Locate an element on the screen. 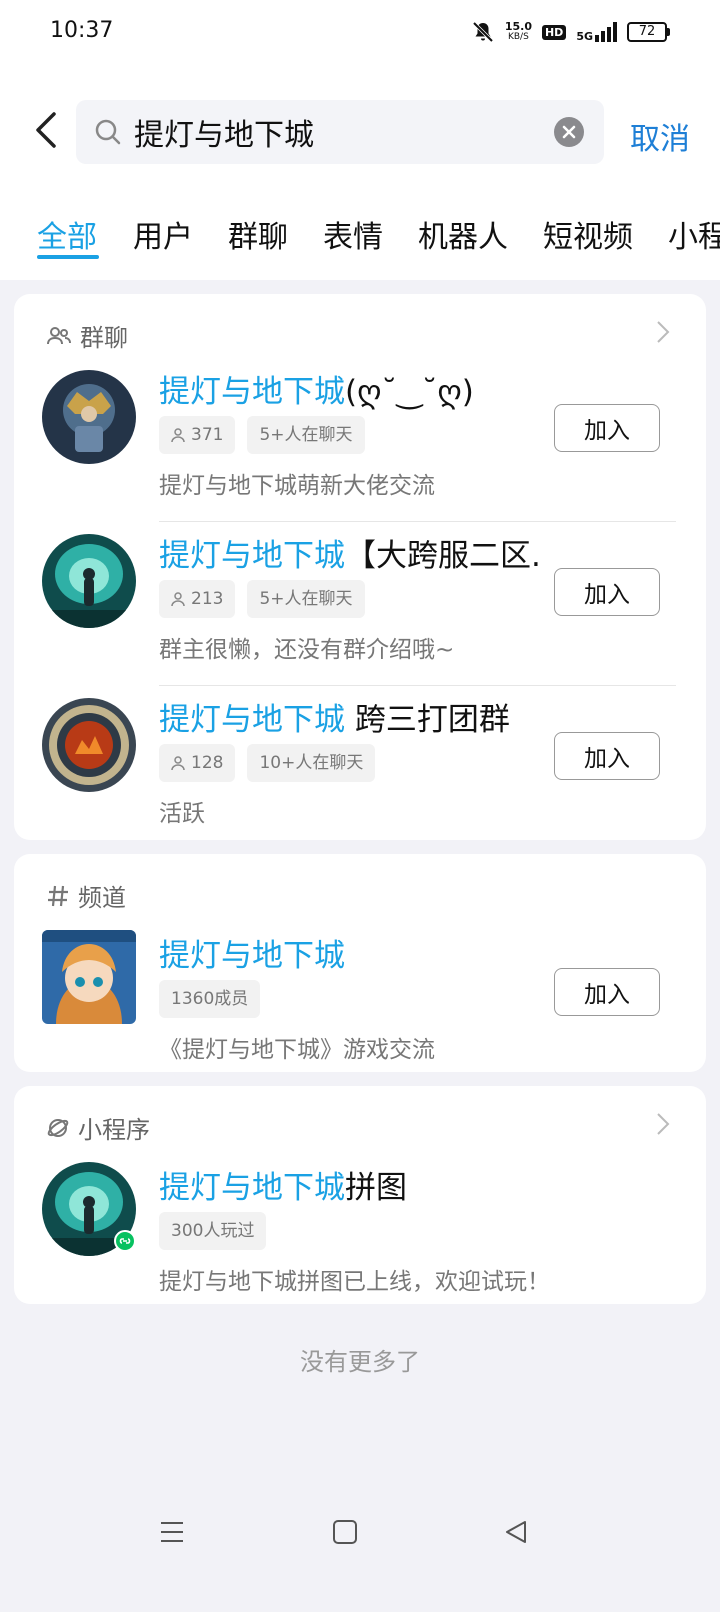 Image resolution: width=720 pixels, height=1612 pixels. list-item: 提灯与地下城 跨三打团群 128 10+人在聊天 活跃 加入 is located at coordinates (360, 770).